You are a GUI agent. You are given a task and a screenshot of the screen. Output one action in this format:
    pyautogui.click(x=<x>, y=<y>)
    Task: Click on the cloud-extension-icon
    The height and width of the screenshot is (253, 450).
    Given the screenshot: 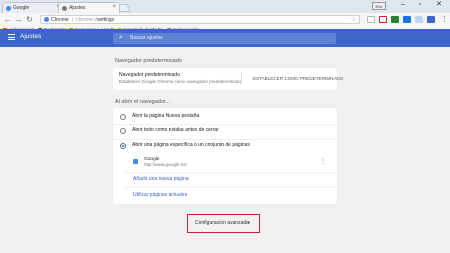 What is the action you would take?
    pyautogui.click(x=419, y=19)
    